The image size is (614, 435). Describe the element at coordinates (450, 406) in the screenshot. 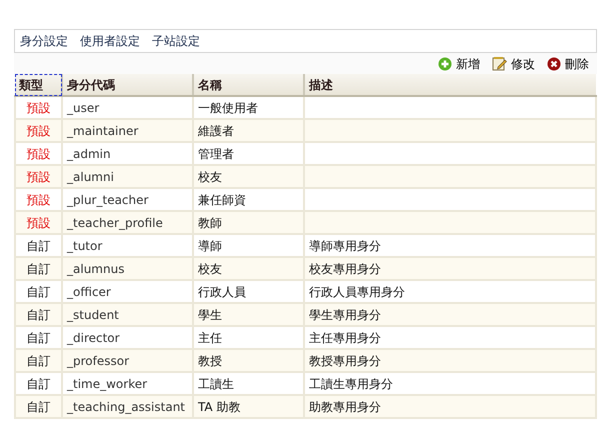

I see `table-cell: 助教專用身分` at that location.